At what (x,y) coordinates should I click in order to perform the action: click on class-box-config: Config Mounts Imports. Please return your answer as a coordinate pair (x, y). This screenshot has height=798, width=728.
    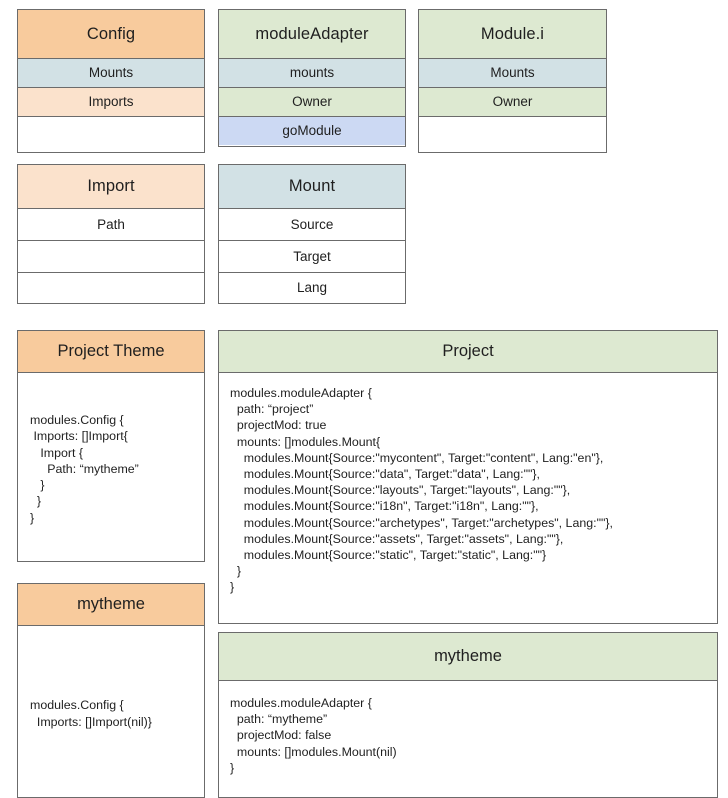
    Looking at the image, I should click on (111, 81).